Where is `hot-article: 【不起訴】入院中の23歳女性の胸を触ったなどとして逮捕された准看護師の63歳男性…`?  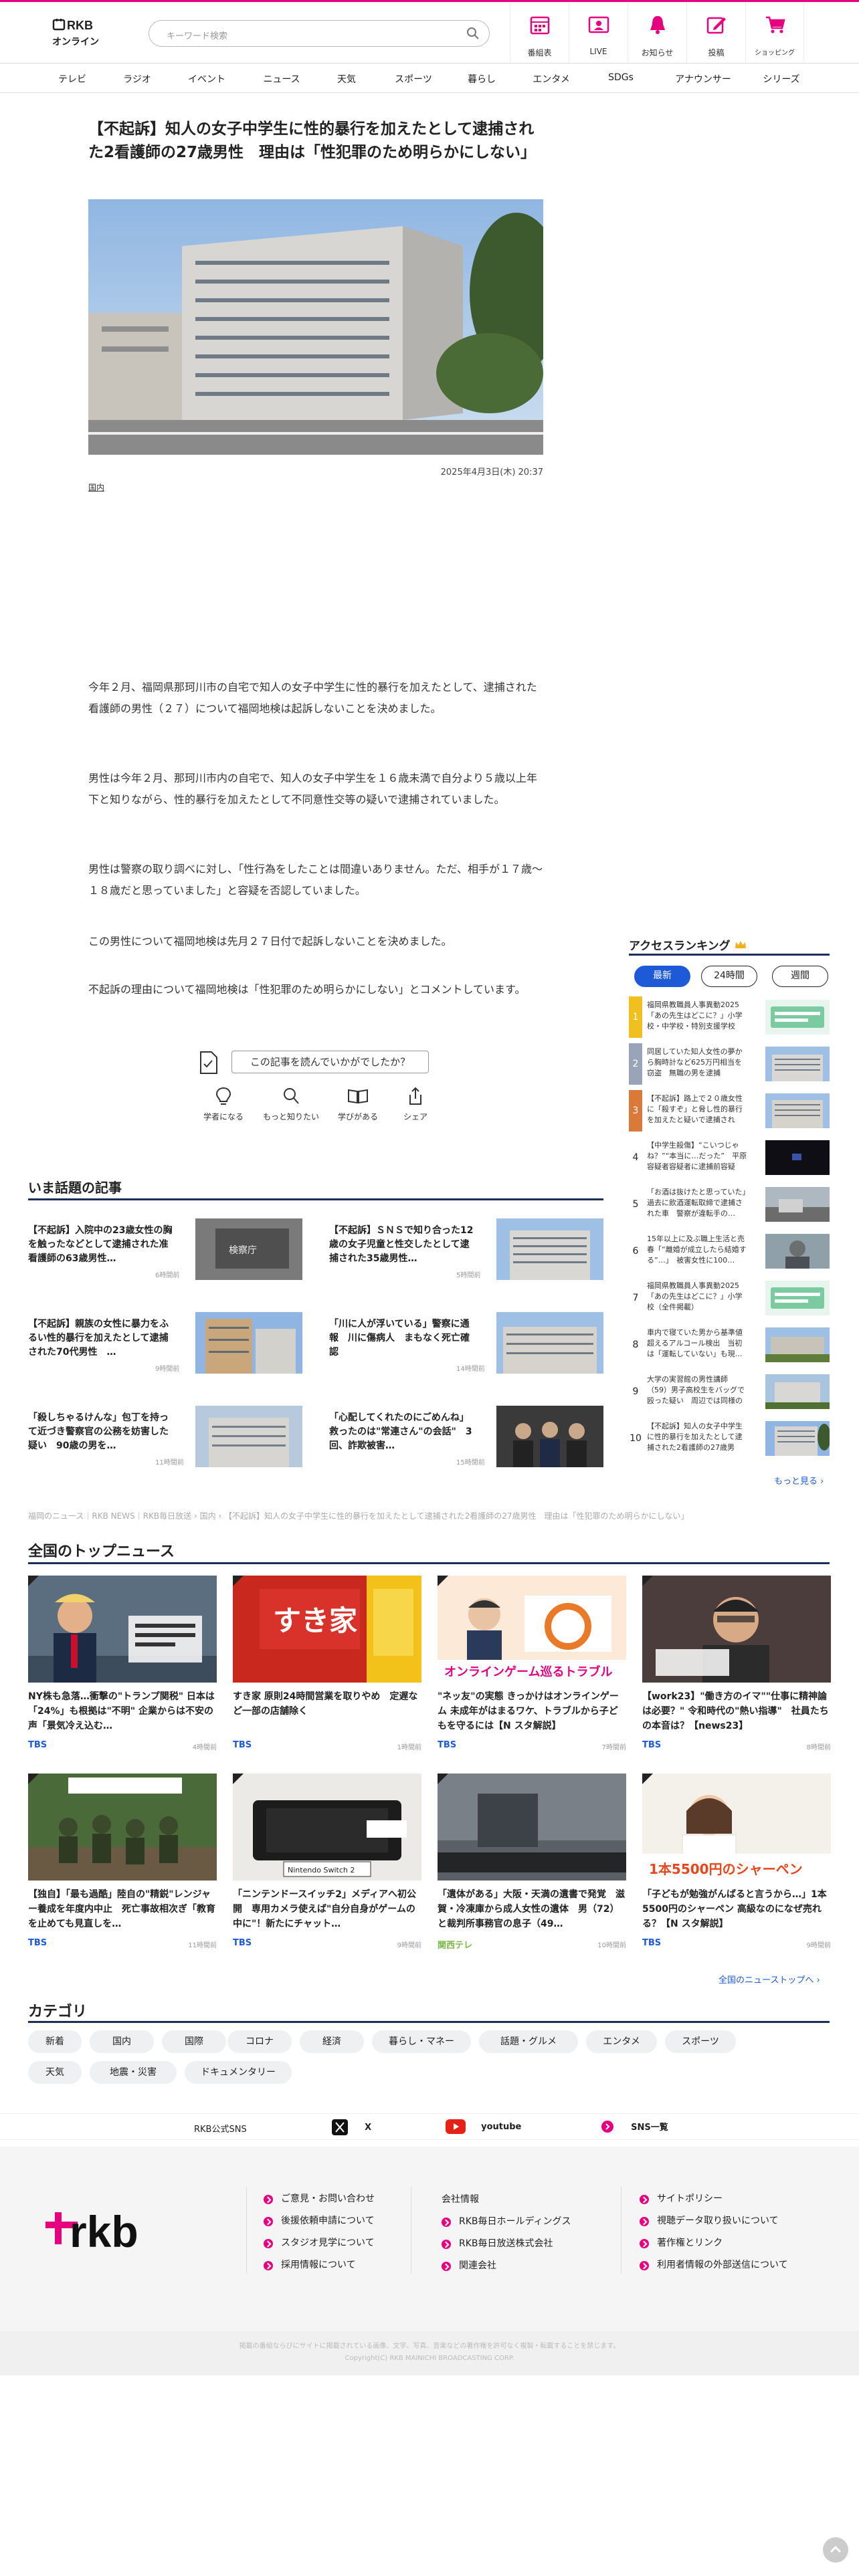
hot-article: 【不起訴】入院中の23歳女性の胸を触ったなどとして逮捕された准看護師の63歳男性… is located at coordinates (165, 1250).